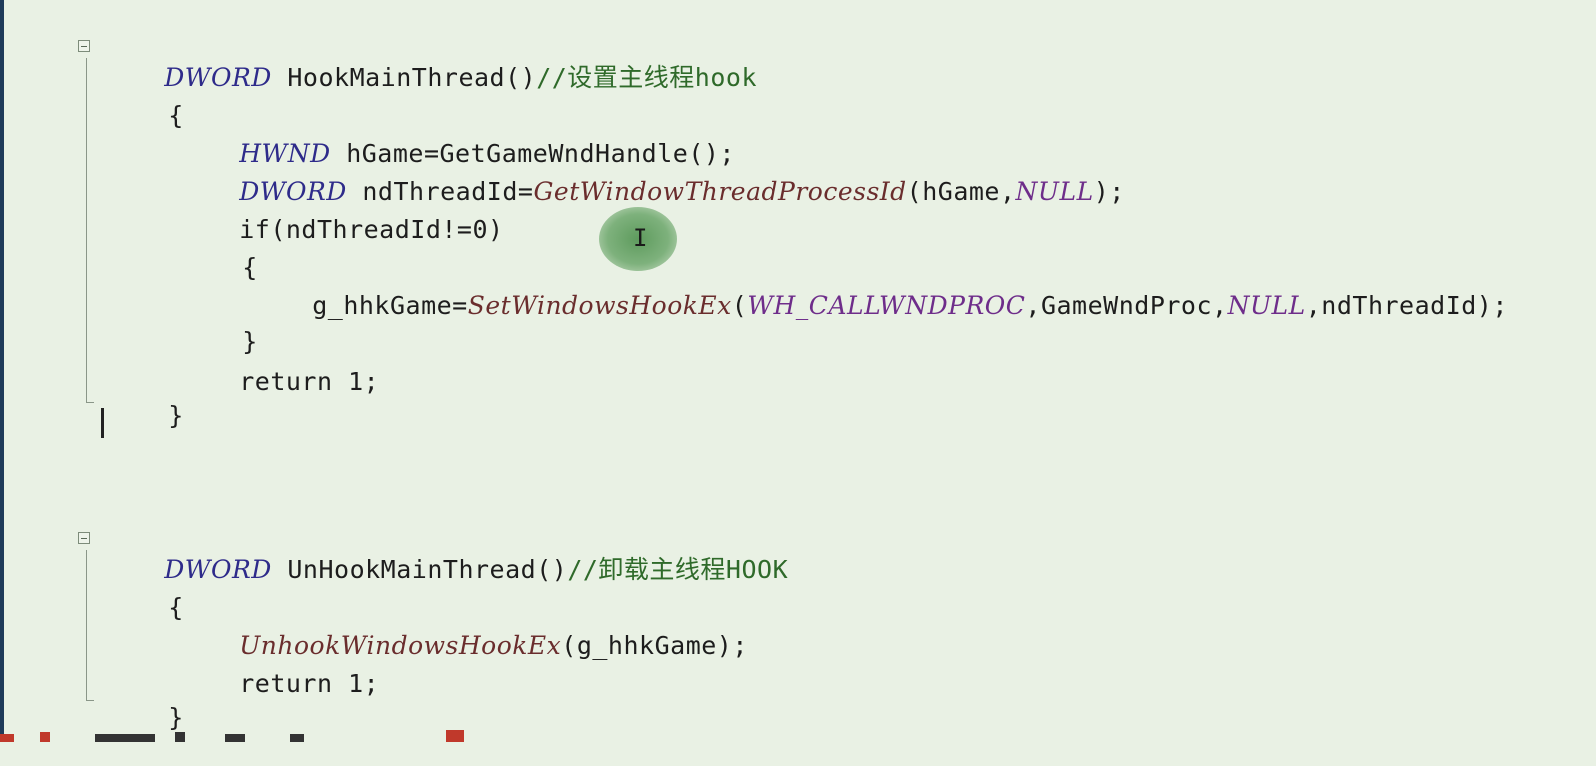 The image size is (1596, 766). I want to click on code-text: g_hhkGame=, so click(390, 305).